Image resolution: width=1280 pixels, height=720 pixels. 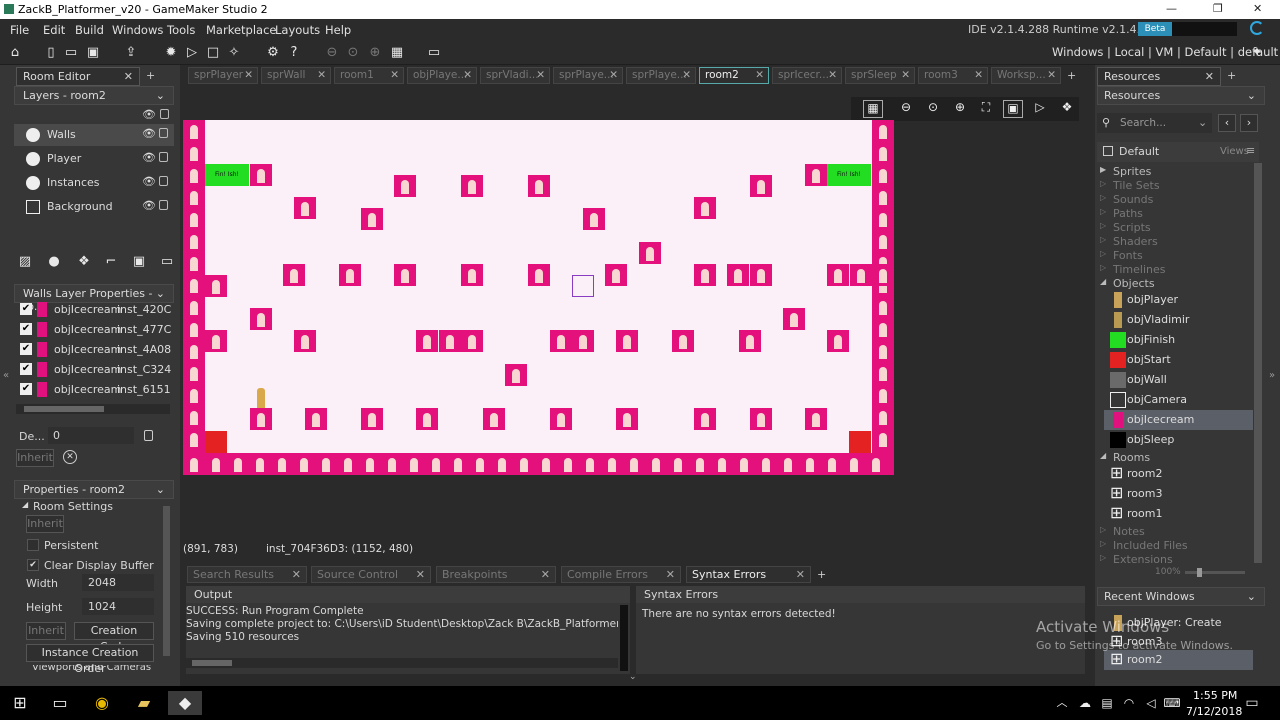 I want to click on creation-code-button: Creation Code, so click(x=114, y=637).